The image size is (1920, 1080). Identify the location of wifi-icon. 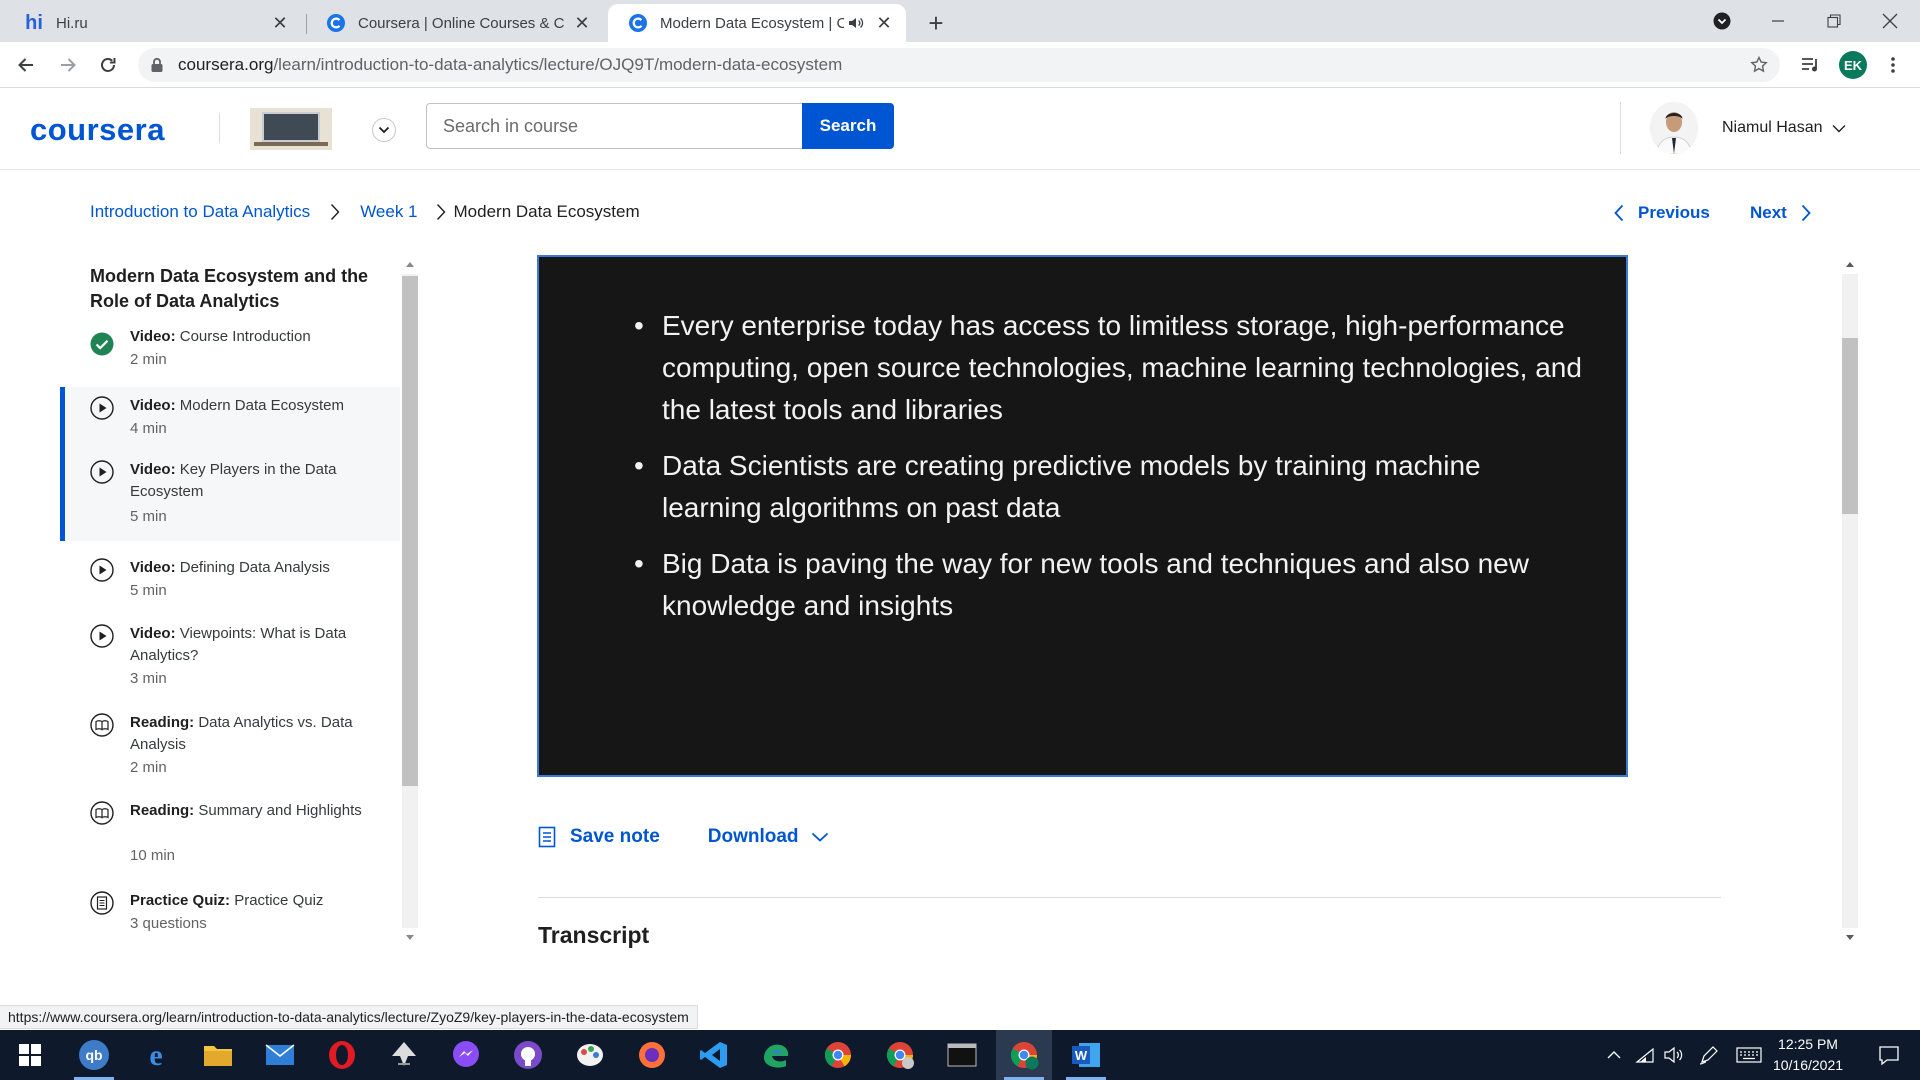
(1645, 1055).